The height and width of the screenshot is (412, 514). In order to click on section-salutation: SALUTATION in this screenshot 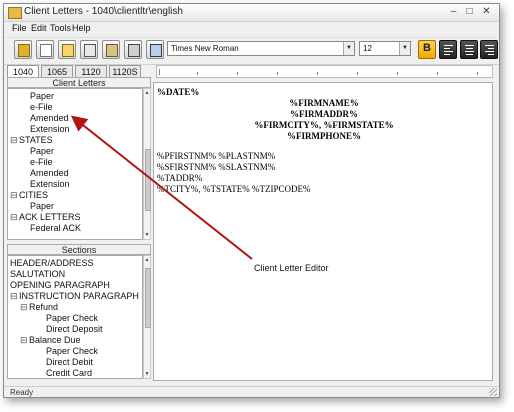, I will do `click(37, 274)`.